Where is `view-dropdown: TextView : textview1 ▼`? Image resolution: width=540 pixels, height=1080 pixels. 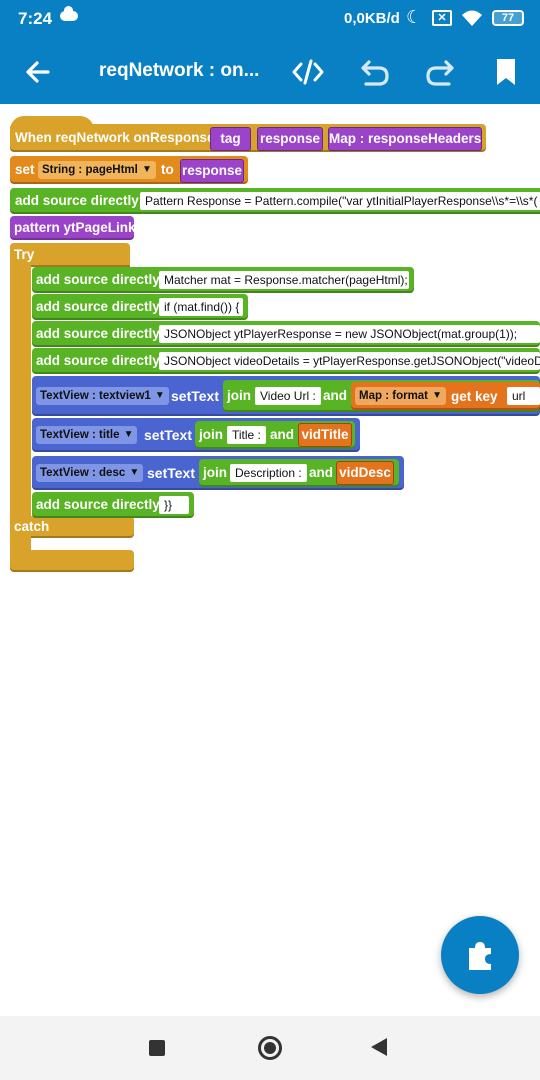 view-dropdown: TextView : textview1 ▼ is located at coordinates (102, 396).